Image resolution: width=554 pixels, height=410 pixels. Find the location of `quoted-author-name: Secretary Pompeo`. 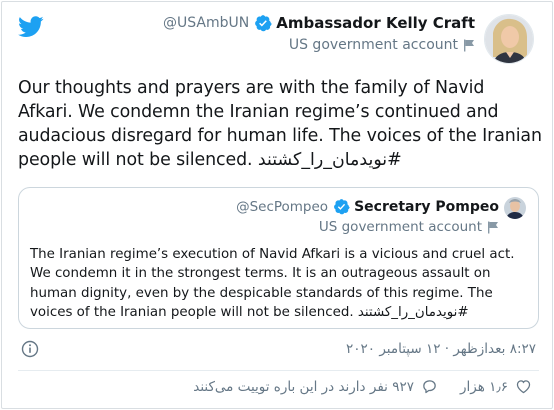

quoted-author-name: Secretary Pompeo is located at coordinates (426, 207).